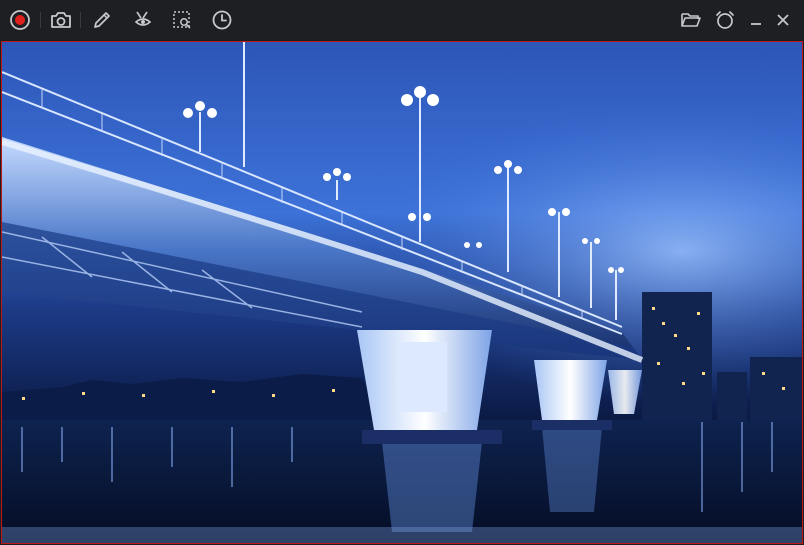 The width and height of the screenshot is (804, 545). I want to click on screenshot-button, so click(61, 20).